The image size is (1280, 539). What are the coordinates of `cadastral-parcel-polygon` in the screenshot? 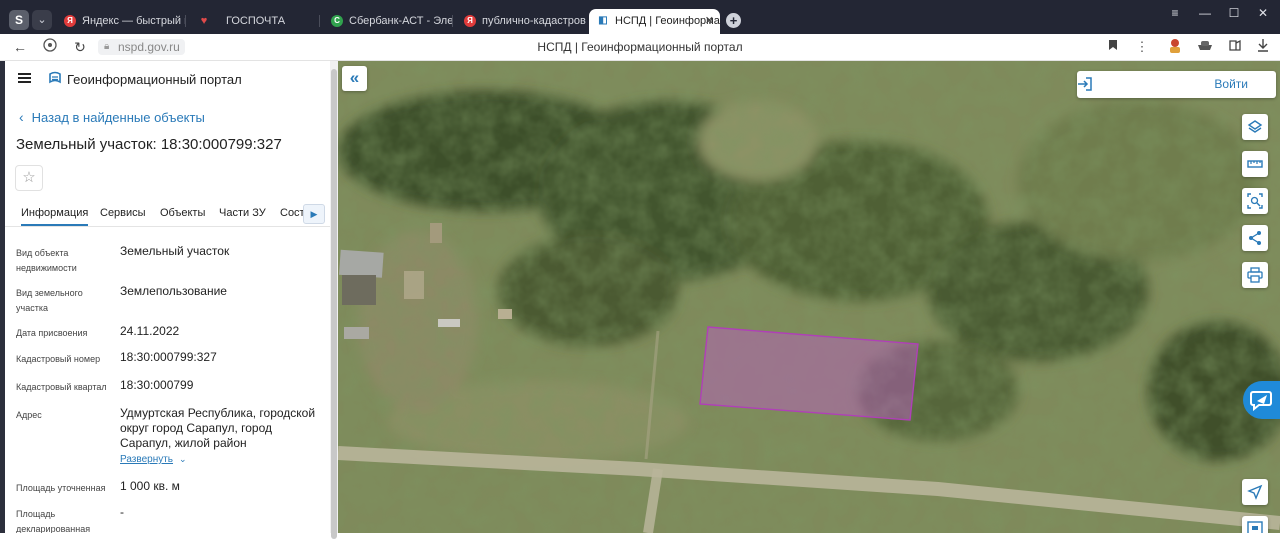 It's located at (809, 373).